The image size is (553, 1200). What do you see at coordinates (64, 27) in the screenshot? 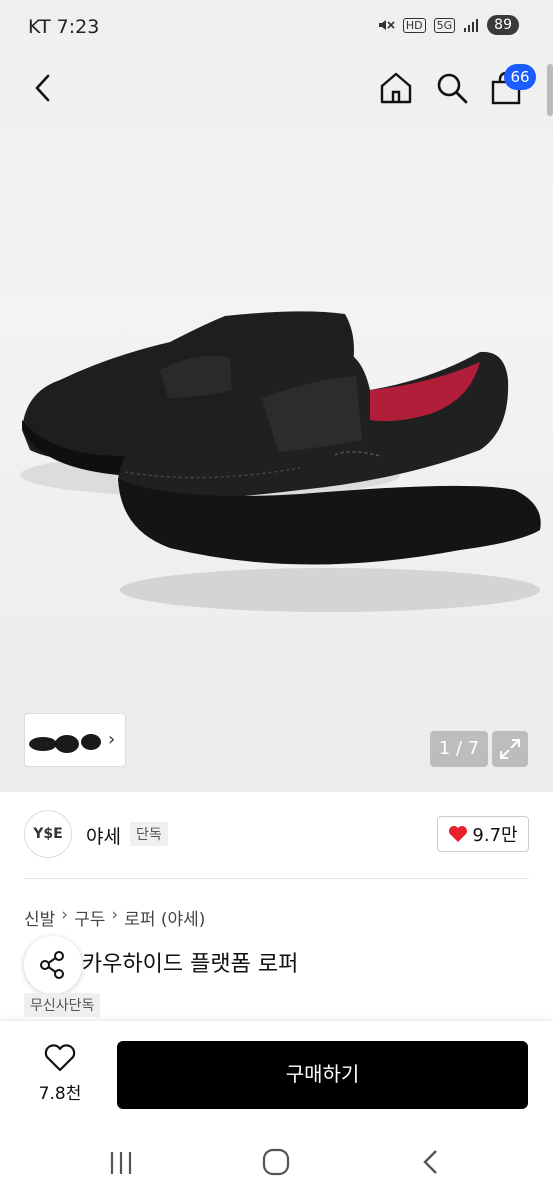
I see `status-time: KT 7:23` at bounding box center [64, 27].